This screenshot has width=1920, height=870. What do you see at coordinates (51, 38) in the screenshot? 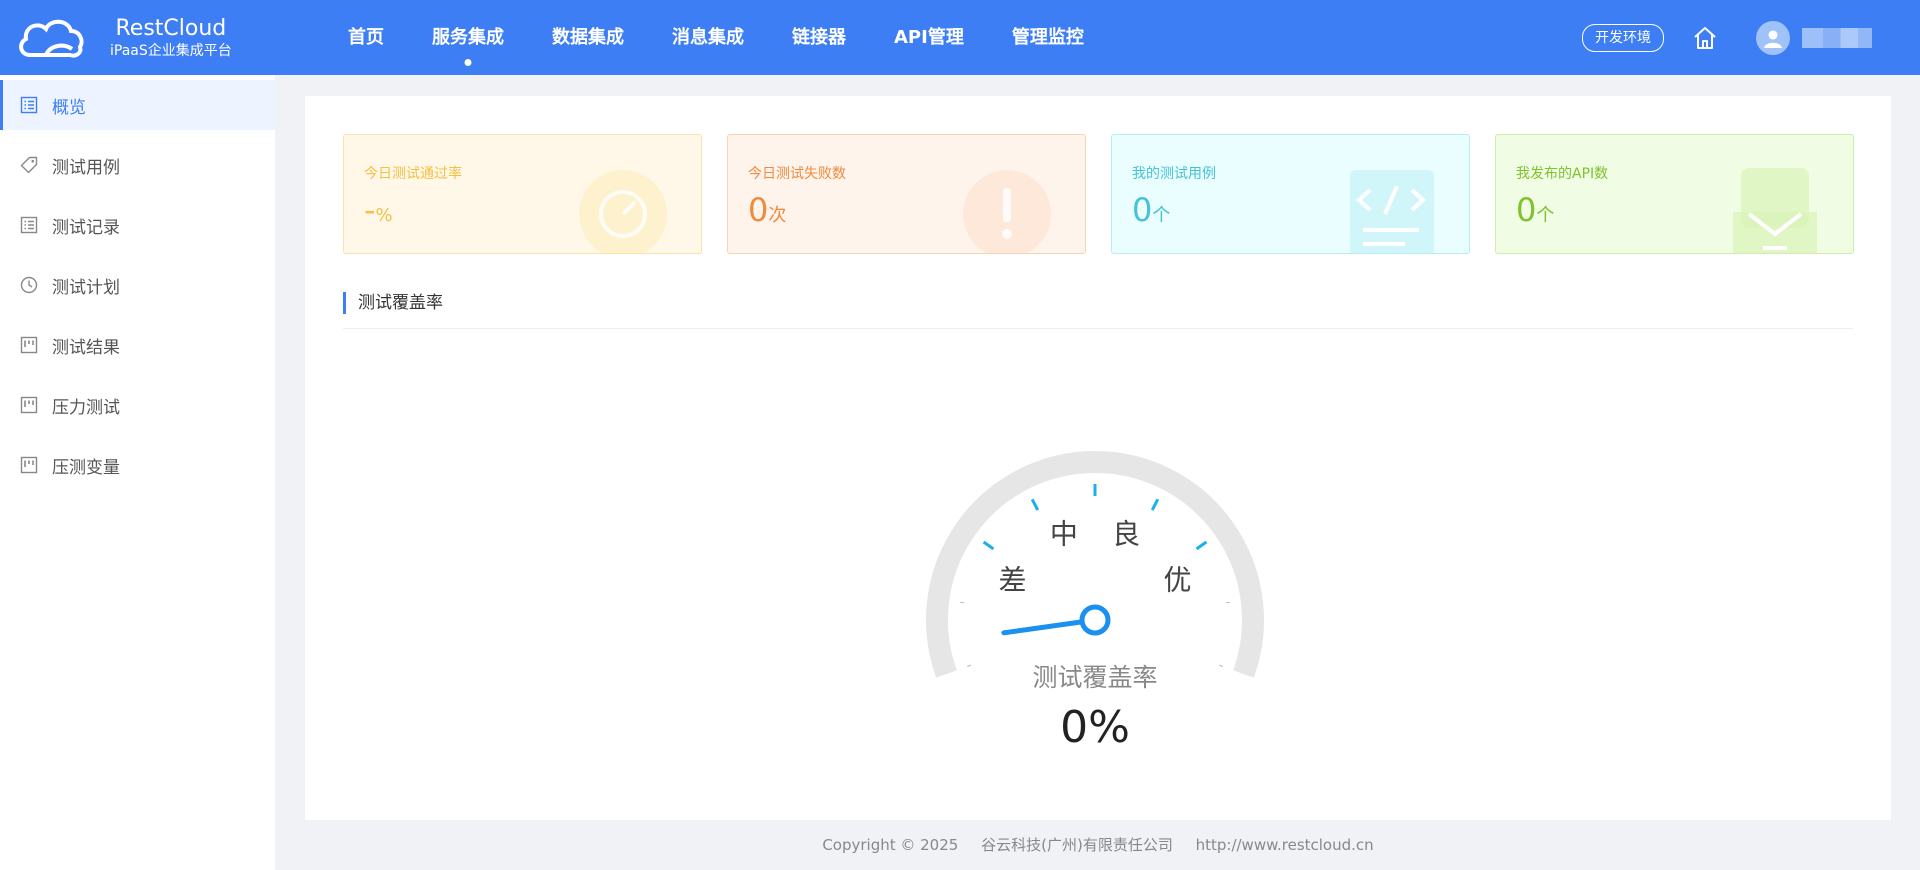
I see `cloud-logo-icon` at bounding box center [51, 38].